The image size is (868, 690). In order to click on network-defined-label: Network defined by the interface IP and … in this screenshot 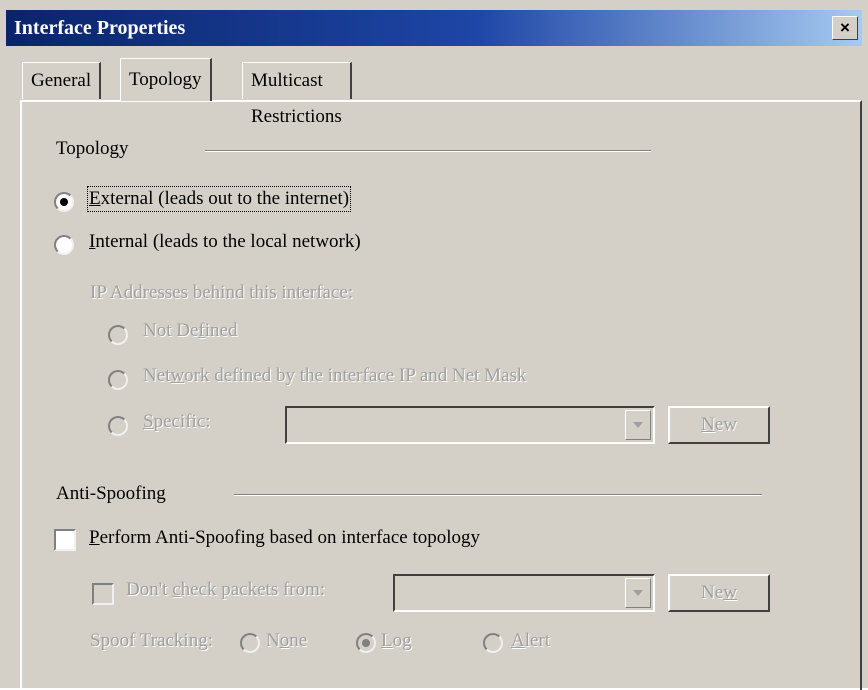, I will do `click(334, 376)`.